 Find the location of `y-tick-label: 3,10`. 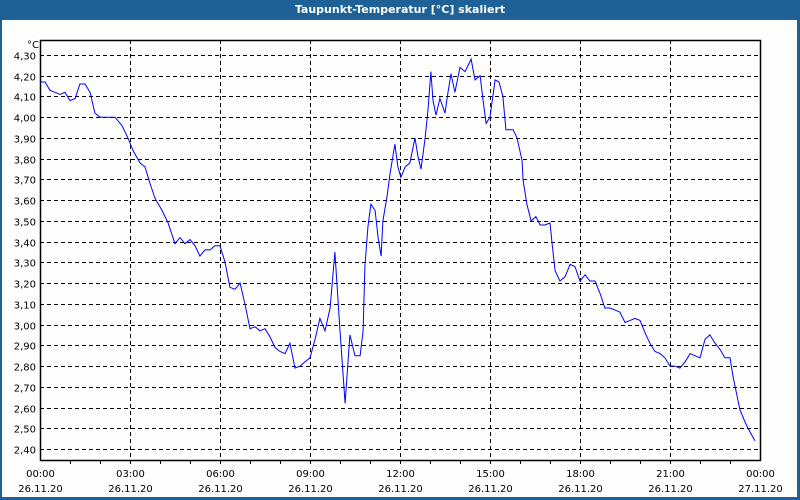

y-tick-label: 3,10 is located at coordinates (25, 306).